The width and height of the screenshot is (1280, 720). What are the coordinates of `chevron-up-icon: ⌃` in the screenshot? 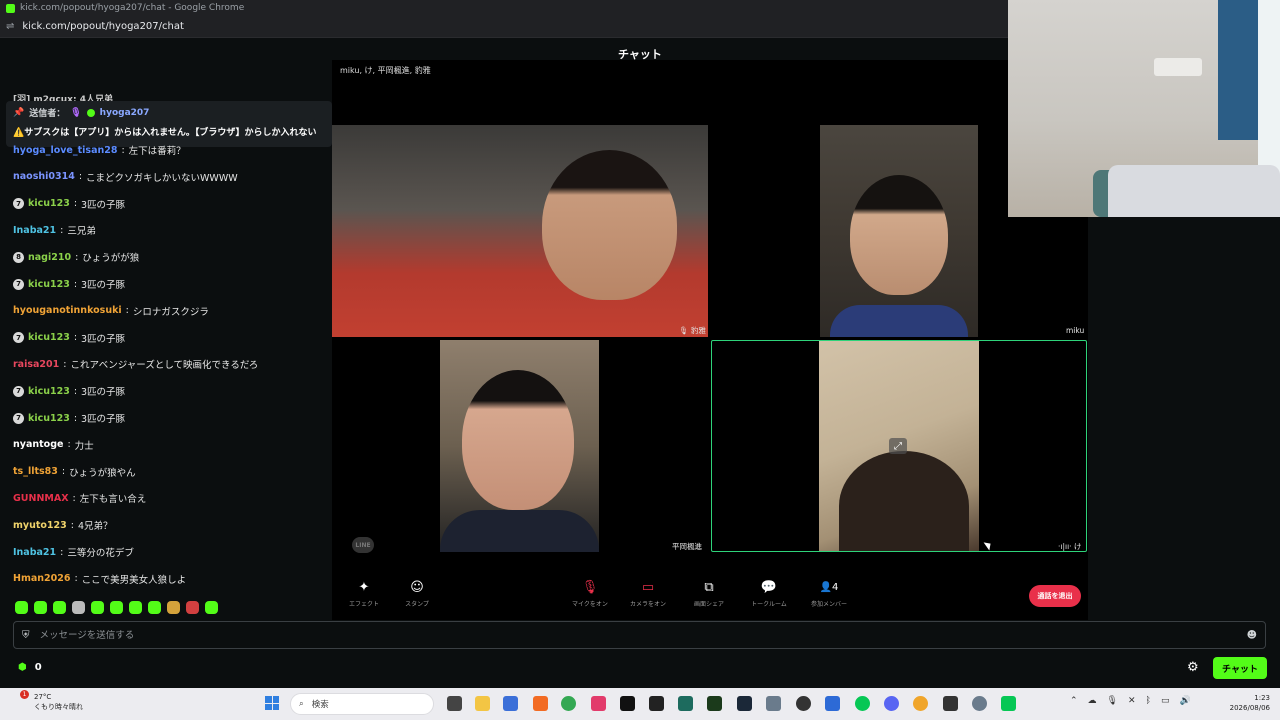 It's located at (1074, 701).